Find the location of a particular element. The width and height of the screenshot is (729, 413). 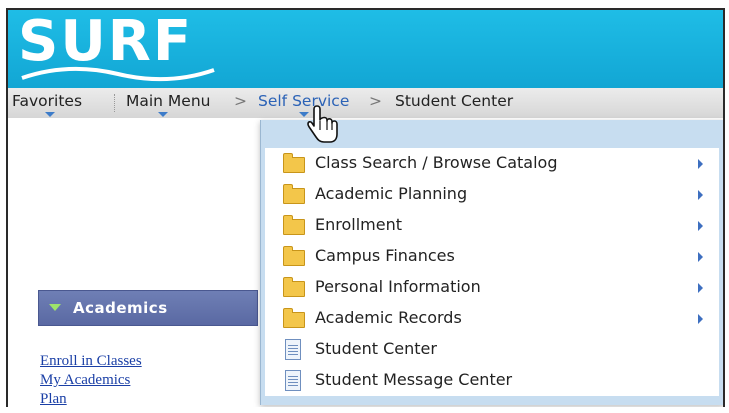

nav-main-menu: Main Menu is located at coordinates (168, 101).